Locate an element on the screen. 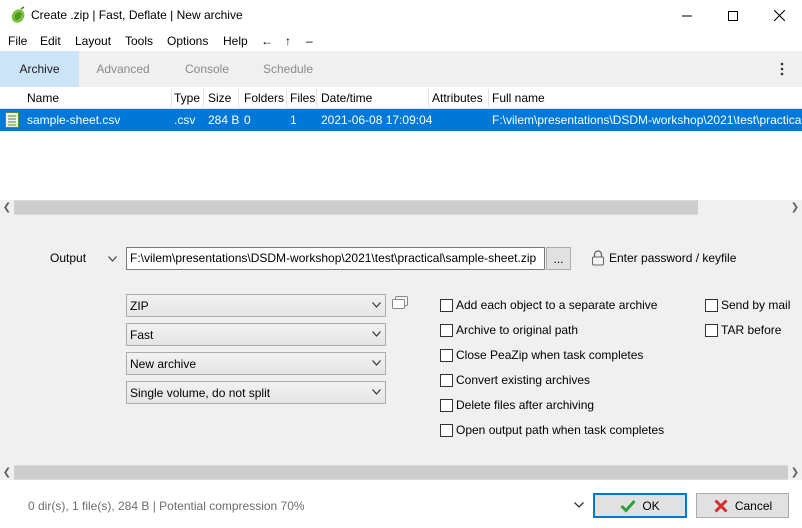  tar-before-checkbox: TAR before is located at coordinates (743, 330).